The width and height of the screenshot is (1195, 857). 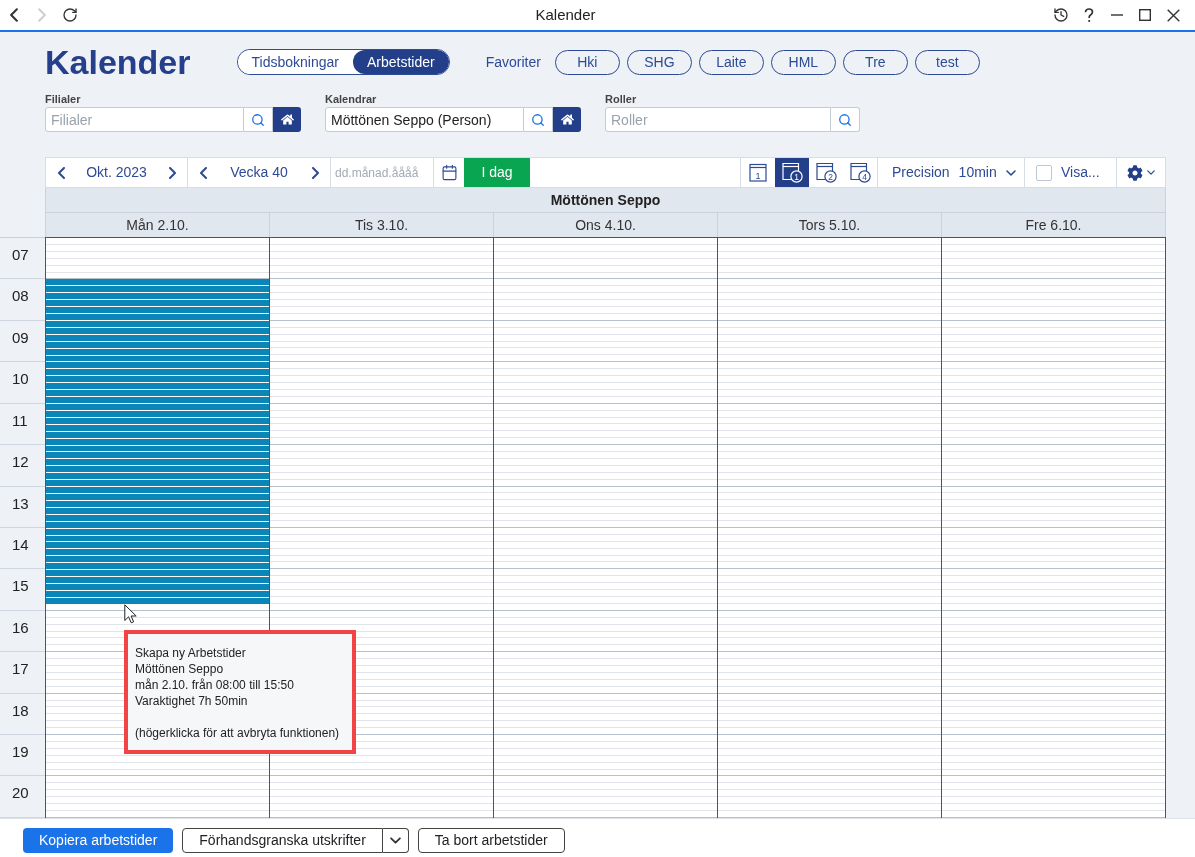 I want to click on tooltip-text: Varaktighet 7h 50min, so click(x=192, y=701).